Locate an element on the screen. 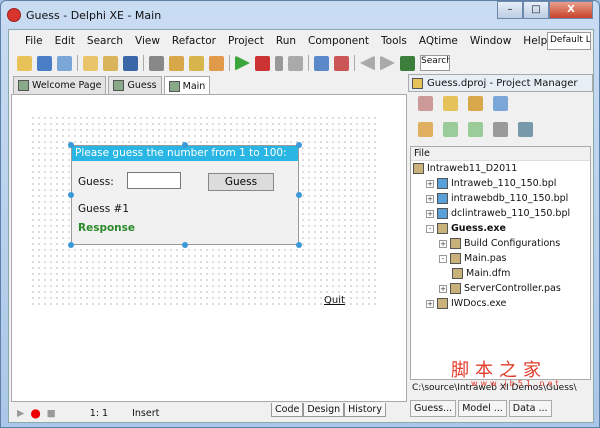 The image size is (600, 428). tab-main: Main is located at coordinates (187, 86).